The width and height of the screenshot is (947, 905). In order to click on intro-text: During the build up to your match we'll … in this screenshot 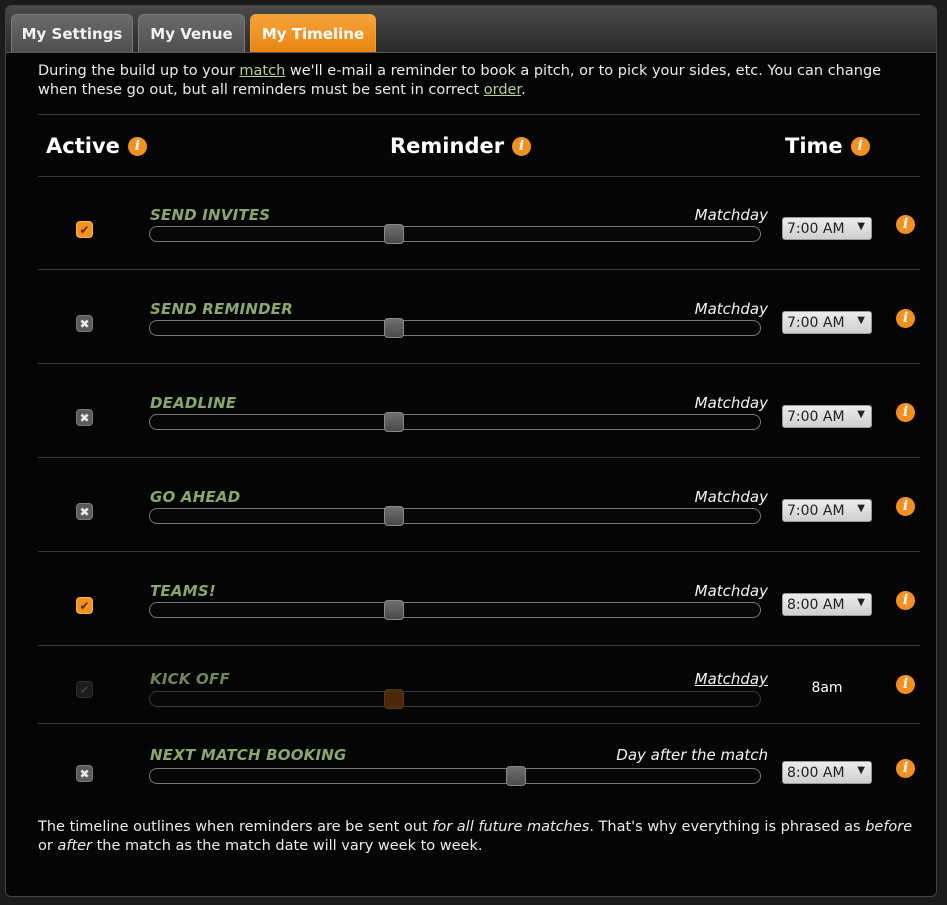, I will do `click(478, 81)`.